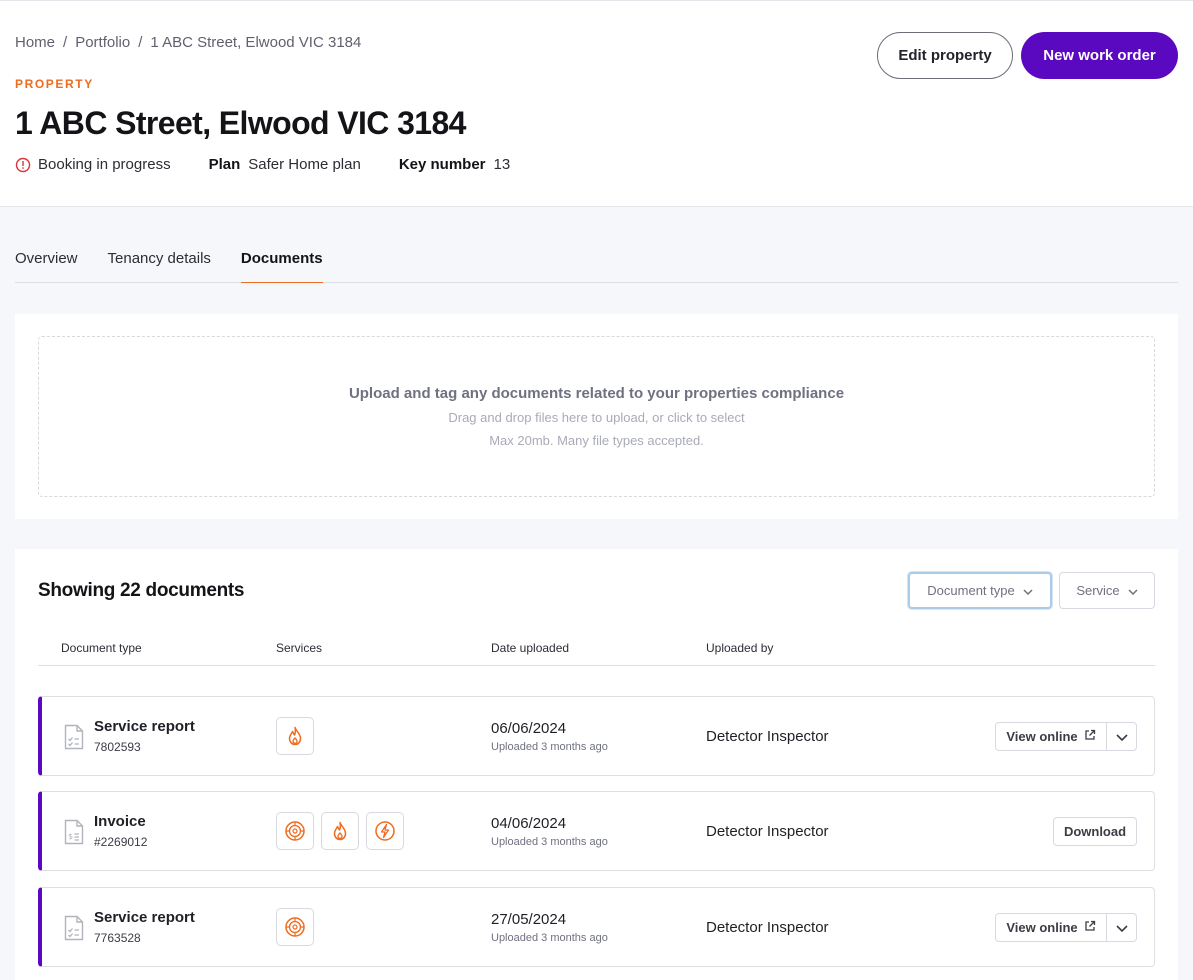 The image size is (1193, 980). Describe the element at coordinates (529, 823) in the screenshot. I see `date-uploaded: 04/06/2024` at that location.